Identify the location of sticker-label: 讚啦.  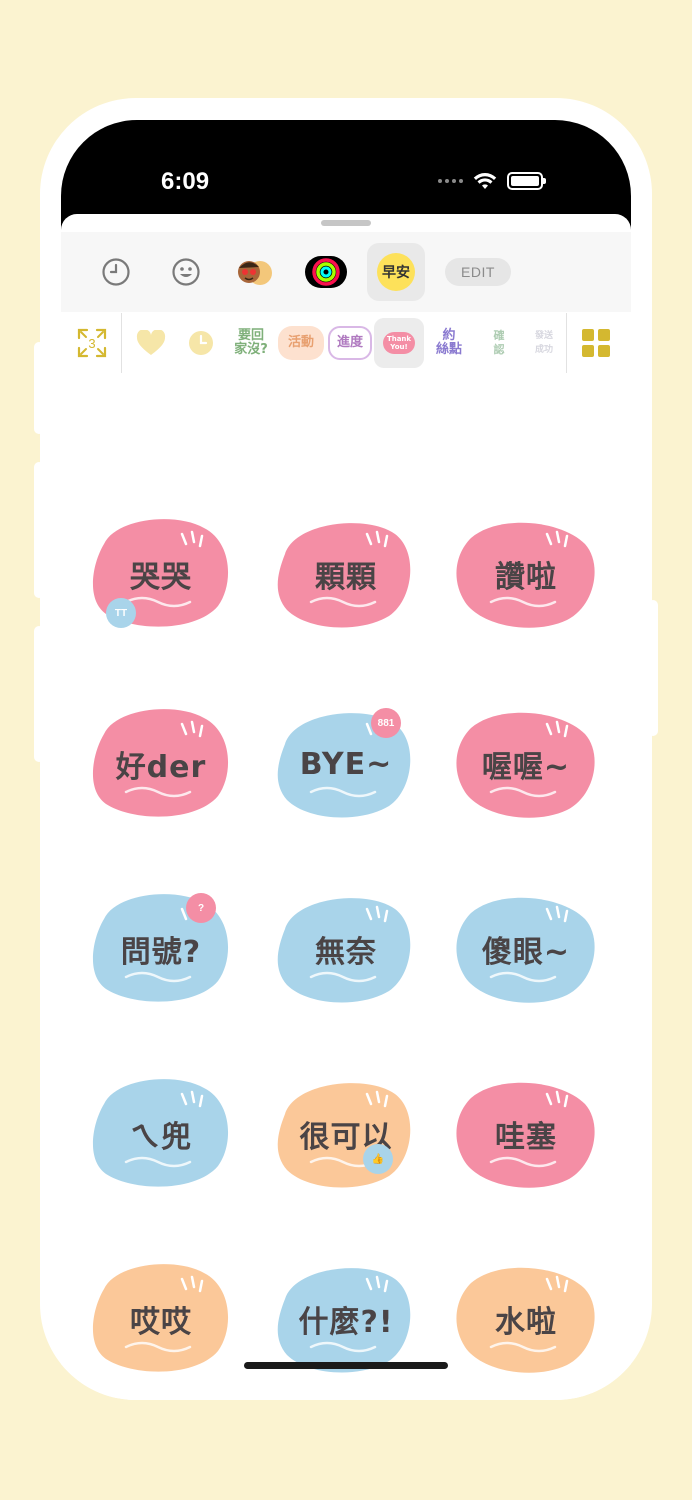
(526, 577).